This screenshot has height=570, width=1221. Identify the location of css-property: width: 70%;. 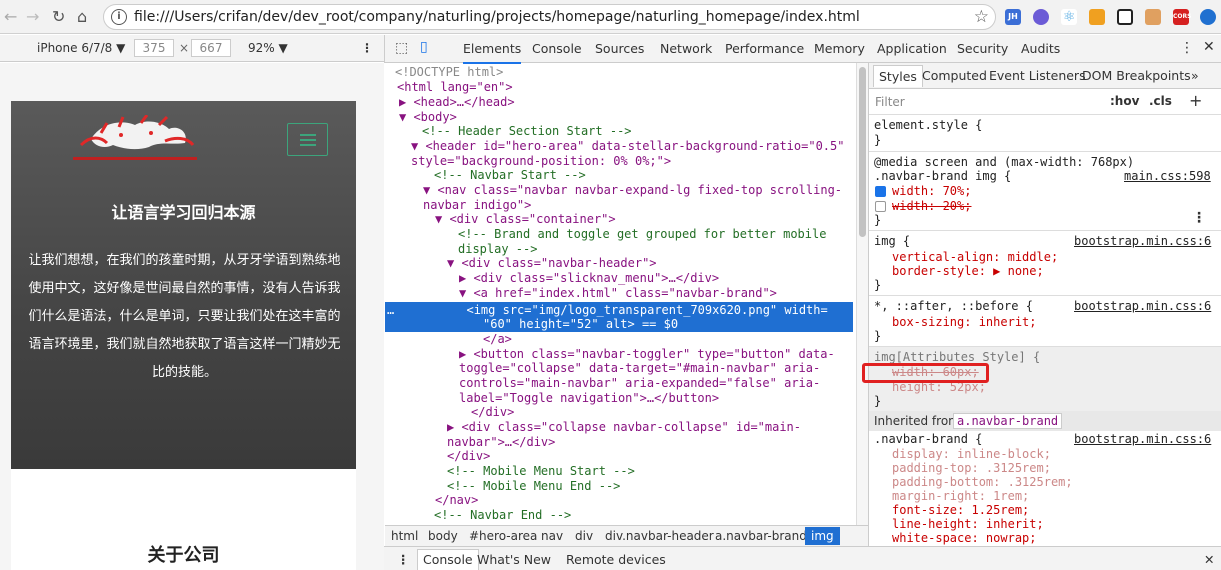
(931, 191).